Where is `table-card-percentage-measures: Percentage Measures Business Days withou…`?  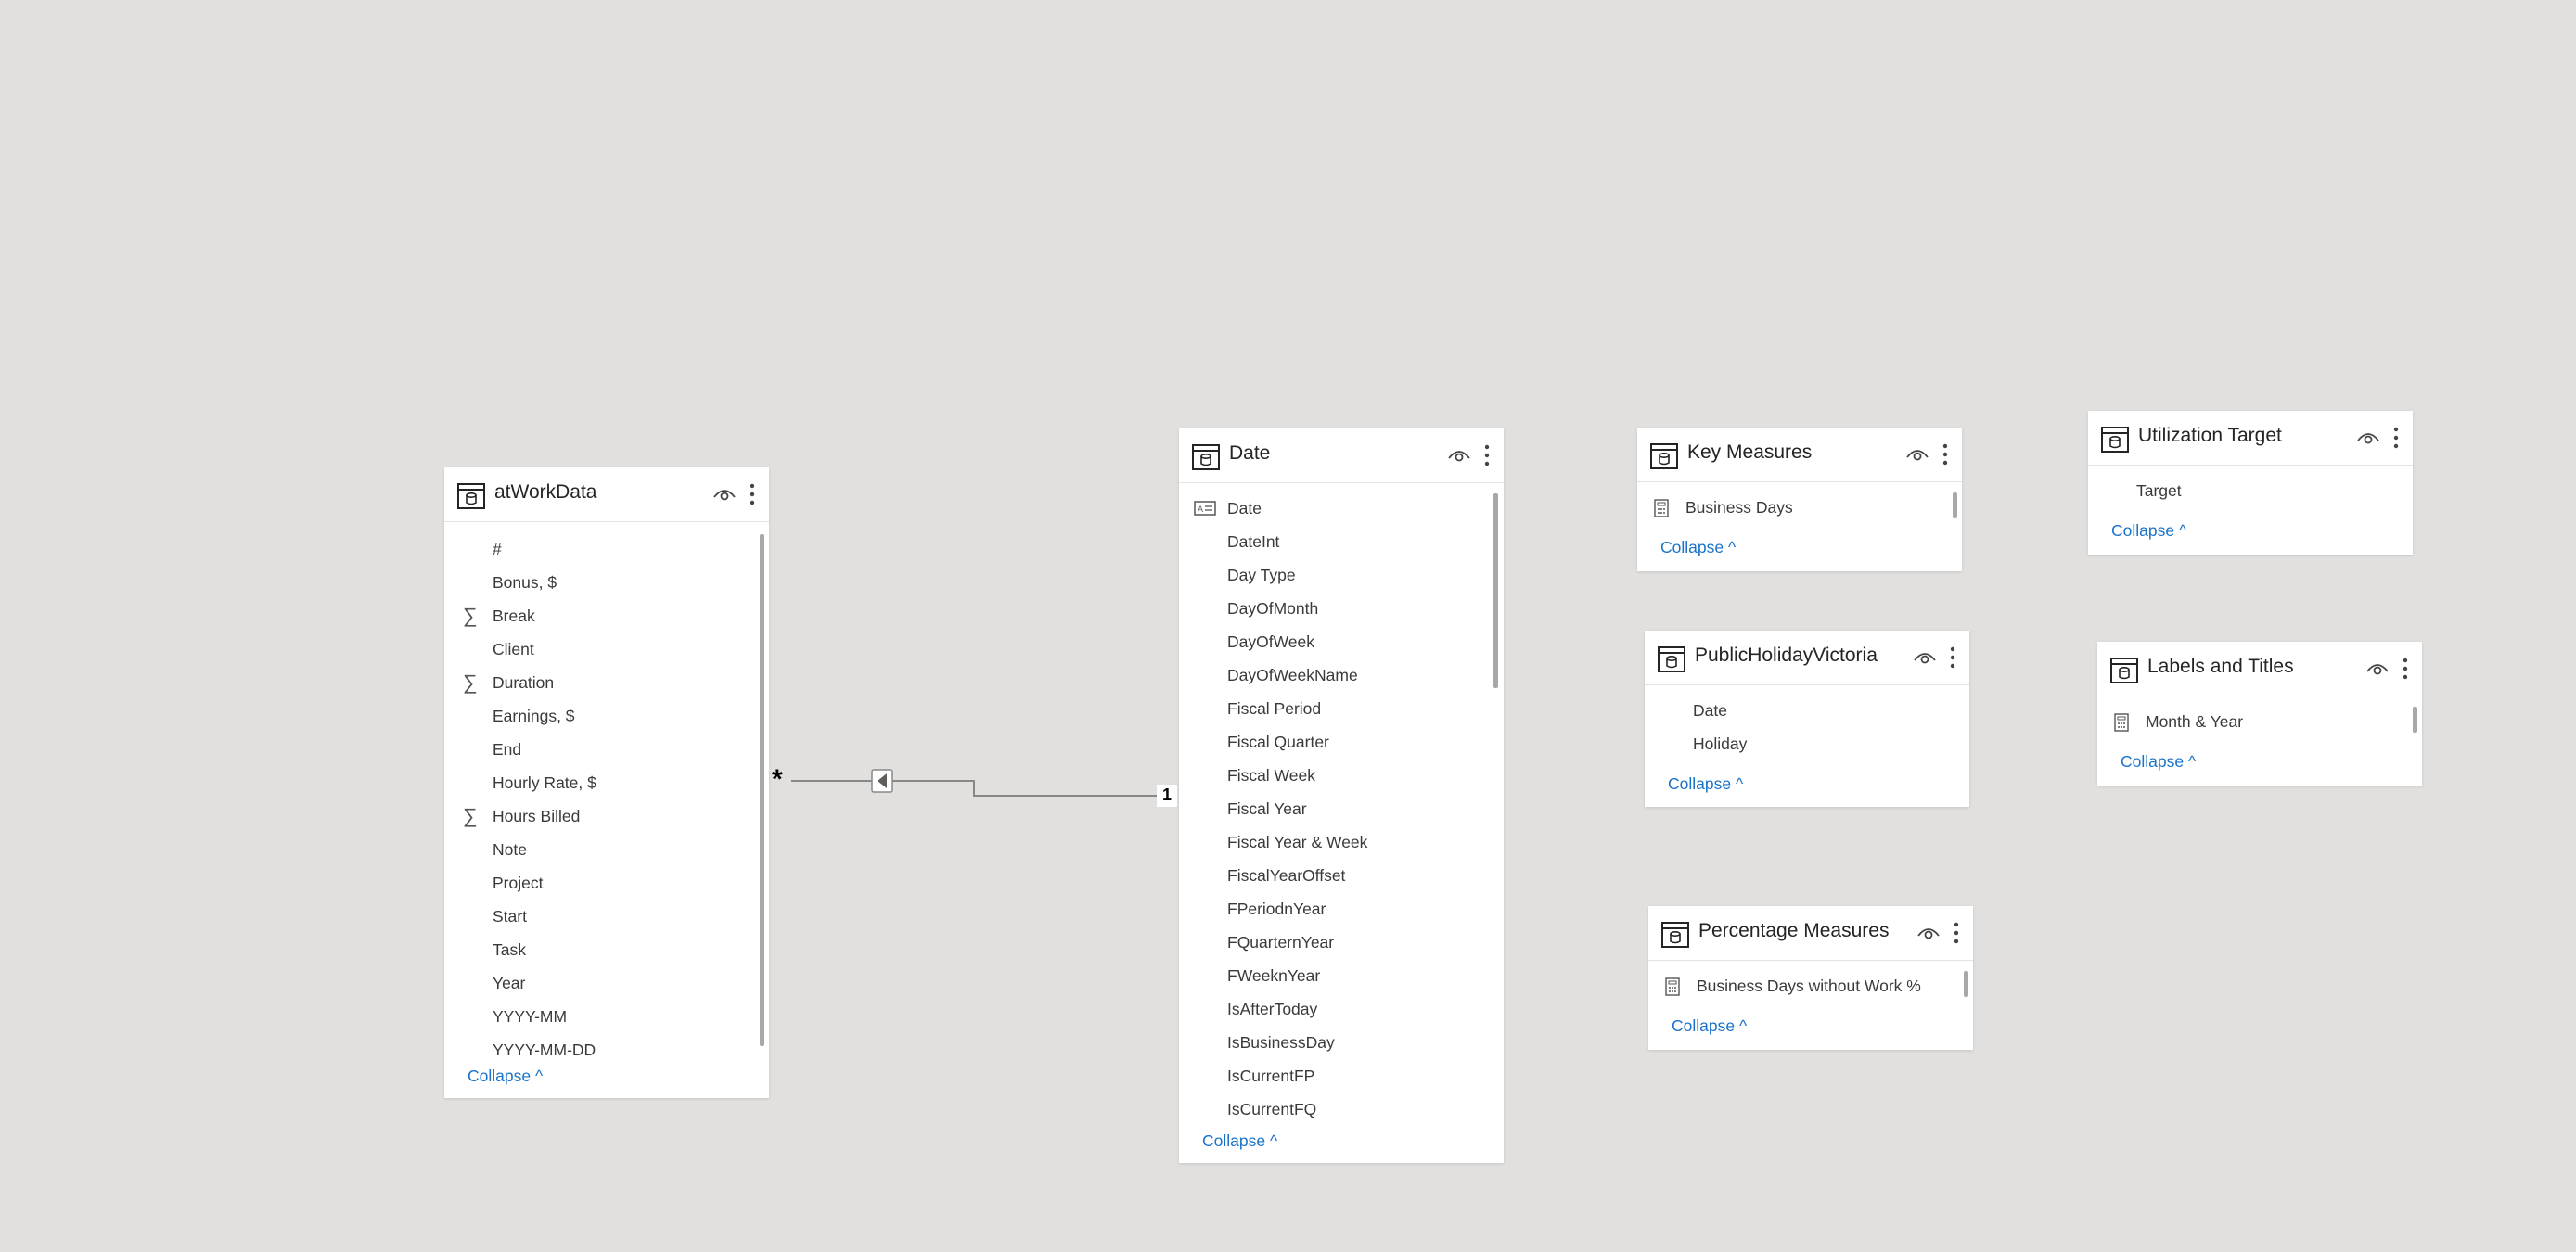 table-card-percentage-measures: Percentage Measures Business Days withou… is located at coordinates (1810, 978).